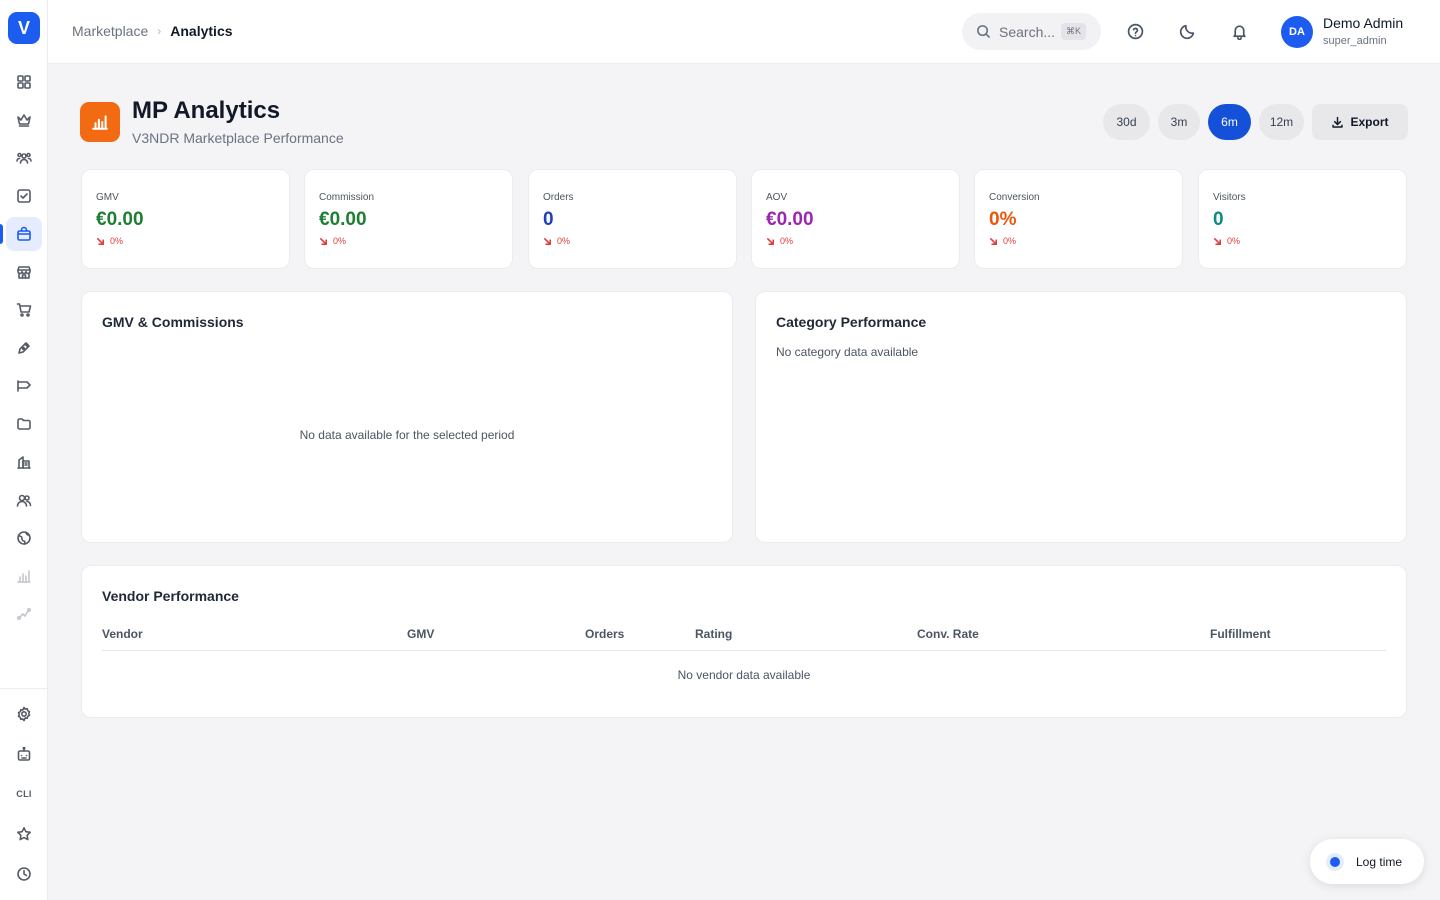  What do you see at coordinates (713, 634) in the screenshot?
I see `column-header-rating: Rating` at bounding box center [713, 634].